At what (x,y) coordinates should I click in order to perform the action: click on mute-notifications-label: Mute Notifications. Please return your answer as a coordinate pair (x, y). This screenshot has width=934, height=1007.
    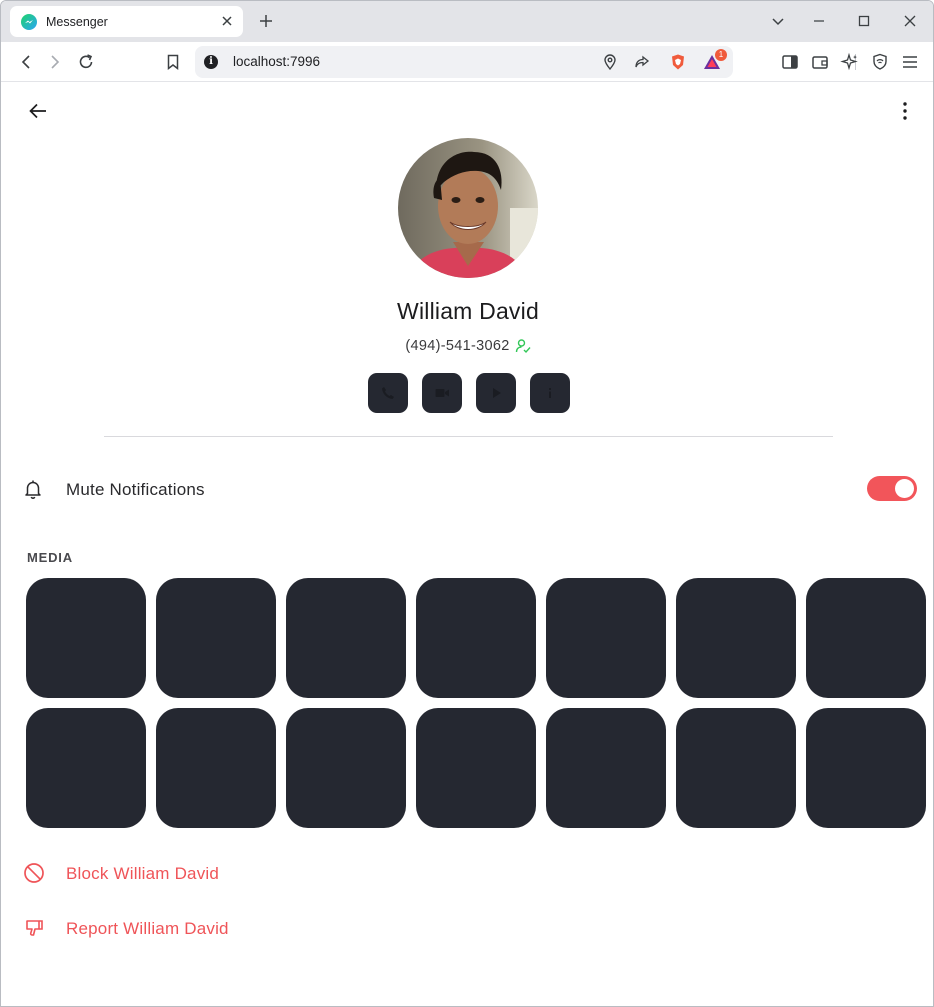
    Looking at the image, I should click on (135, 489).